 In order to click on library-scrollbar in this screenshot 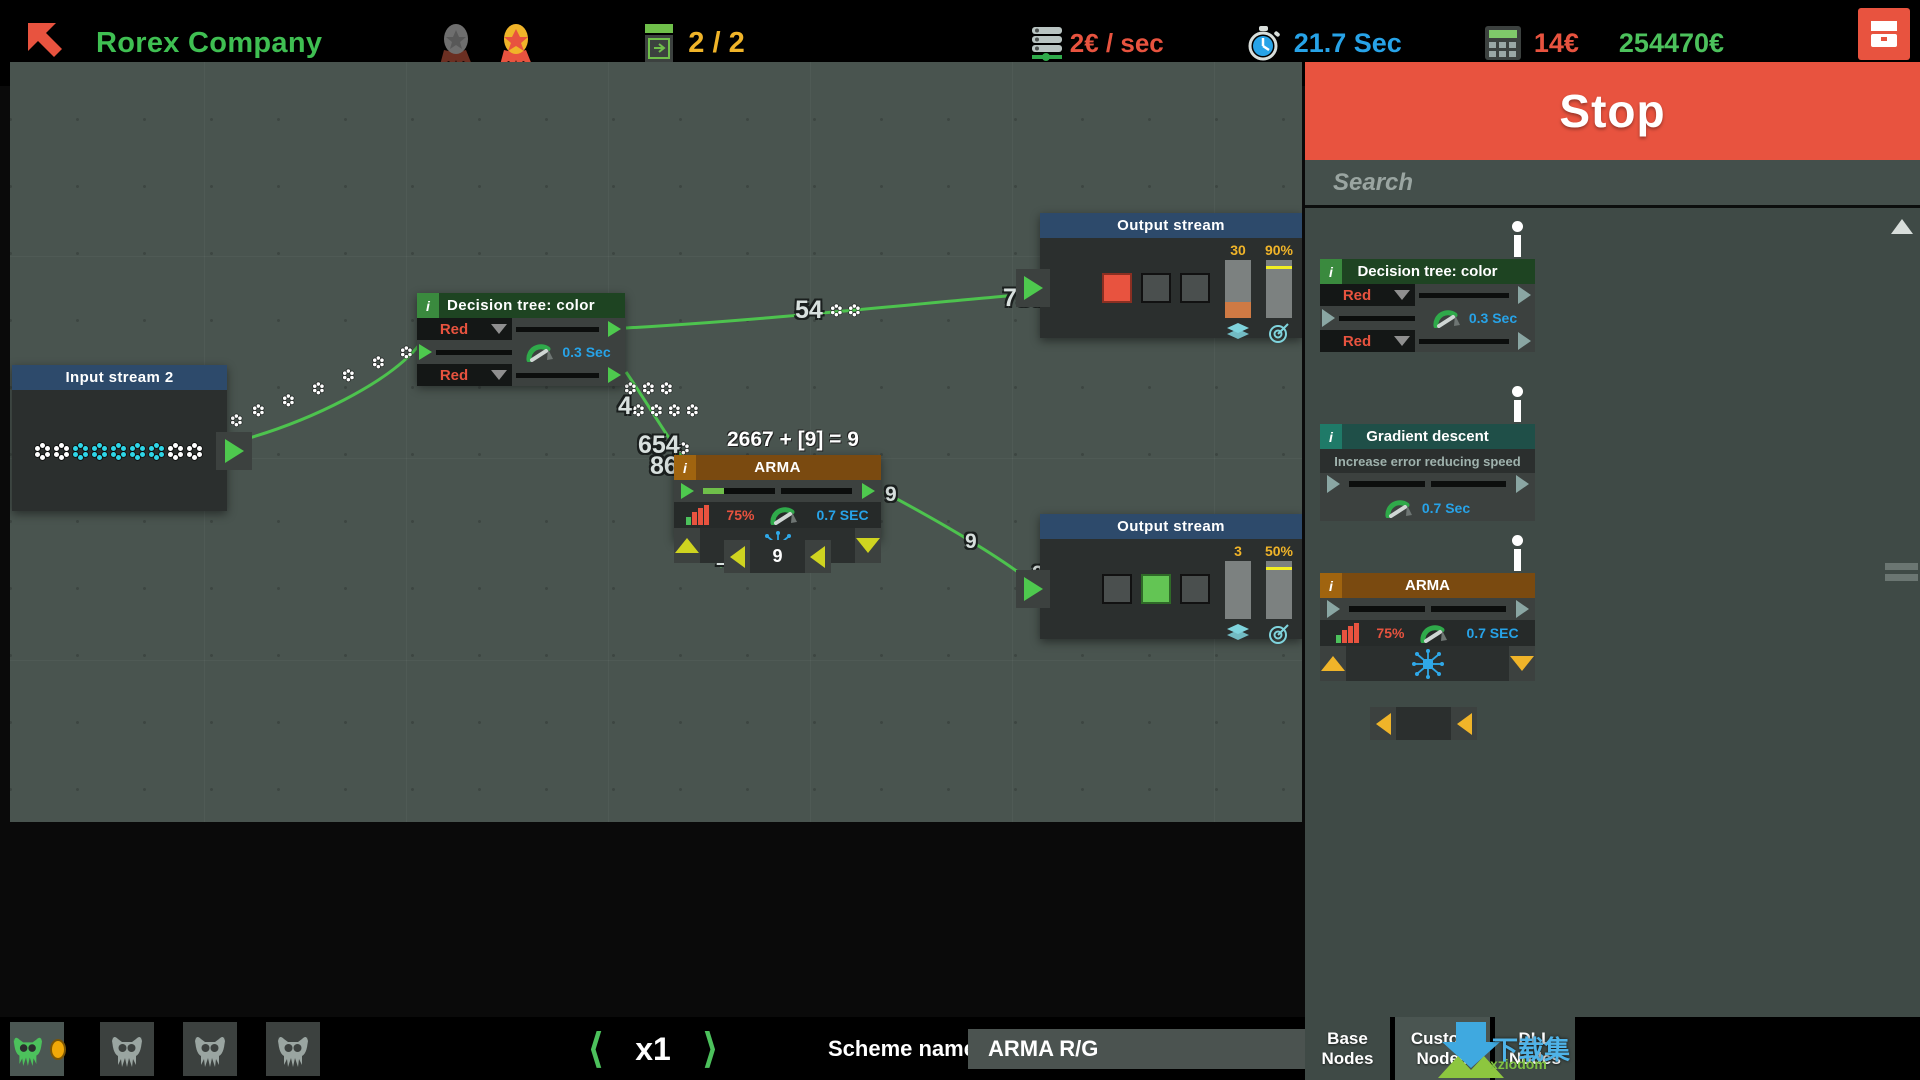, I will do `click(1901, 614)`.